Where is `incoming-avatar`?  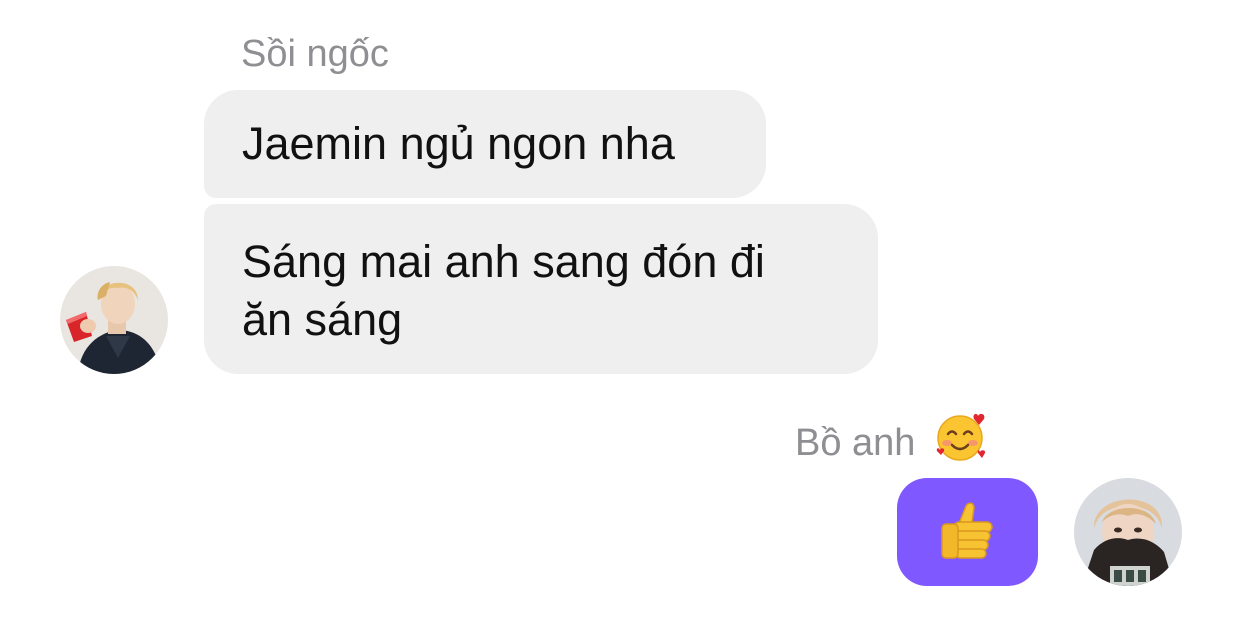 incoming-avatar is located at coordinates (114, 320).